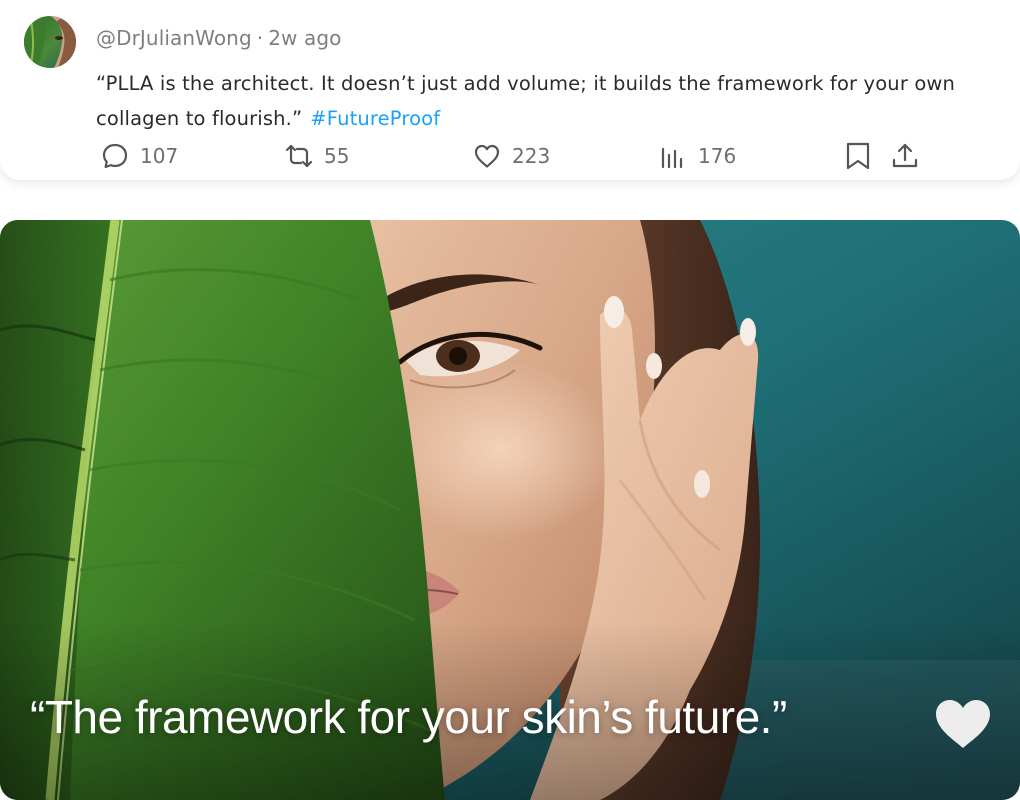 Image resolution: width=1020 pixels, height=800 pixels. What do you see at coordinates (174, 38) in the screenshot?
I see `author-handle: @DrJulianWong` at bounding box center [174, 38].